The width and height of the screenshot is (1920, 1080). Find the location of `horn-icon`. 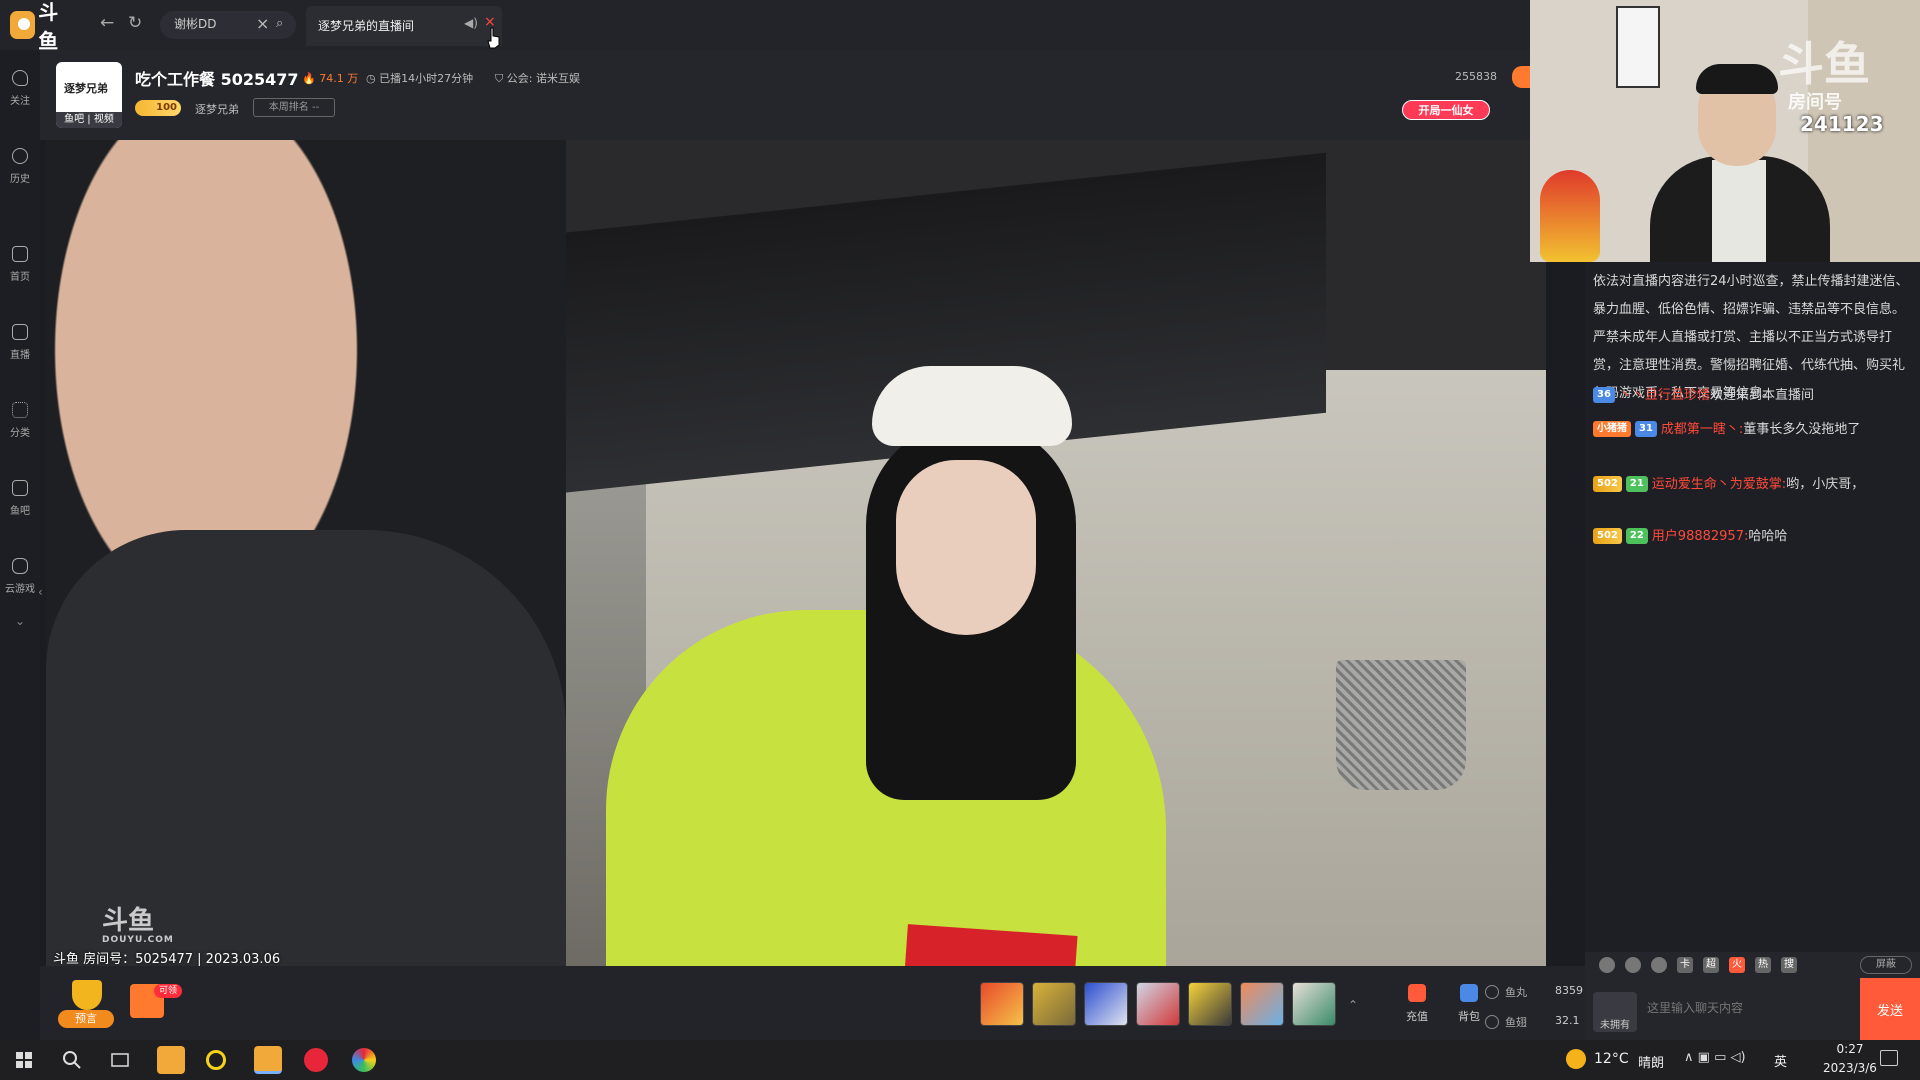

horn-icon is located at coordinates (1633, 965).